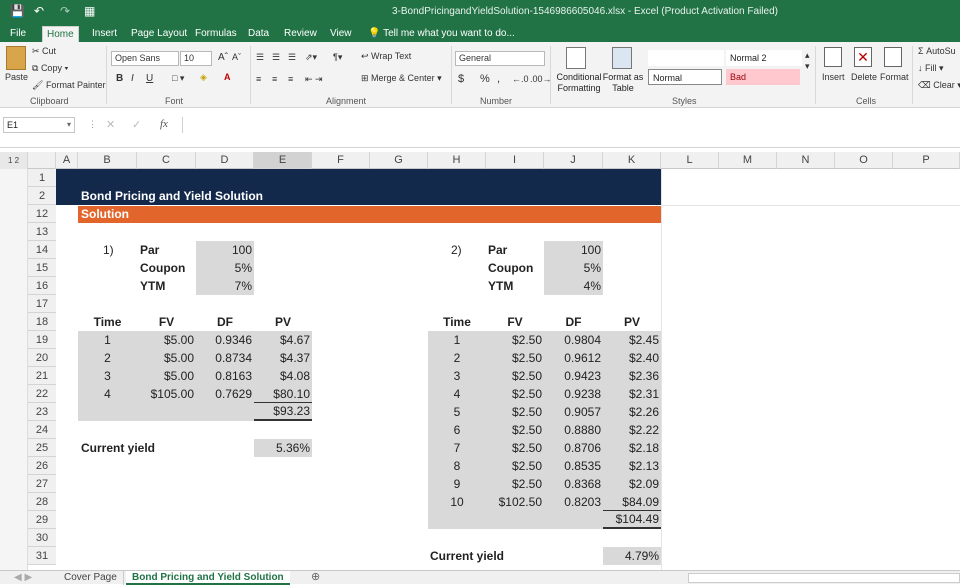 This screenshot has width=960, height=585. I want to click on style-normal-2: Normal 2, so click(764, 58).